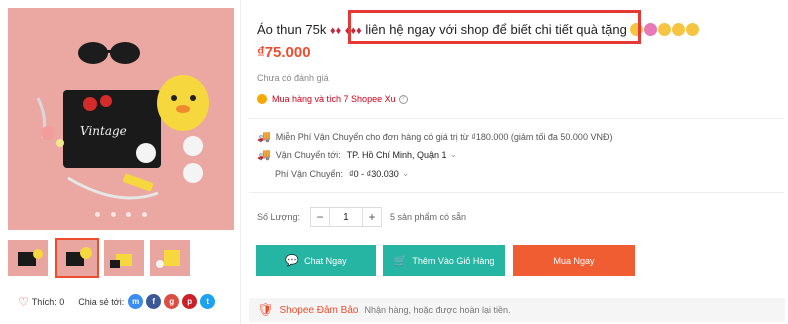  What do you see at coordinates (264, 155) in the screenshot?
I see `shipping-truck-icon: 🚚` at bounding box center [264, 155].